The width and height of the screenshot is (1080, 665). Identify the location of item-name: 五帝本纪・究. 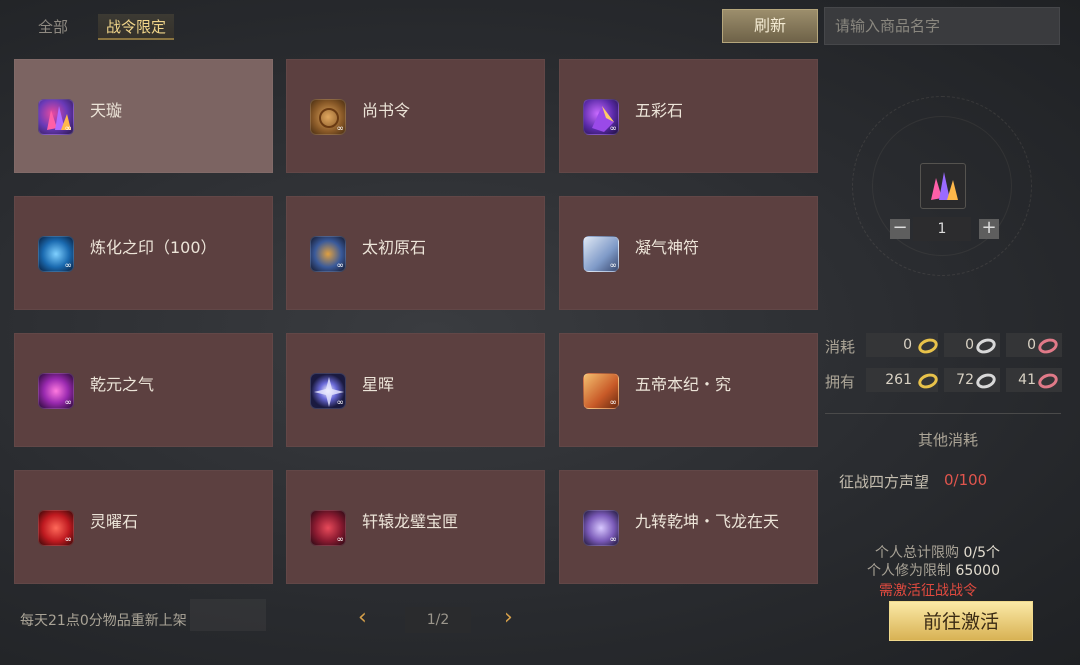
(683, 384).